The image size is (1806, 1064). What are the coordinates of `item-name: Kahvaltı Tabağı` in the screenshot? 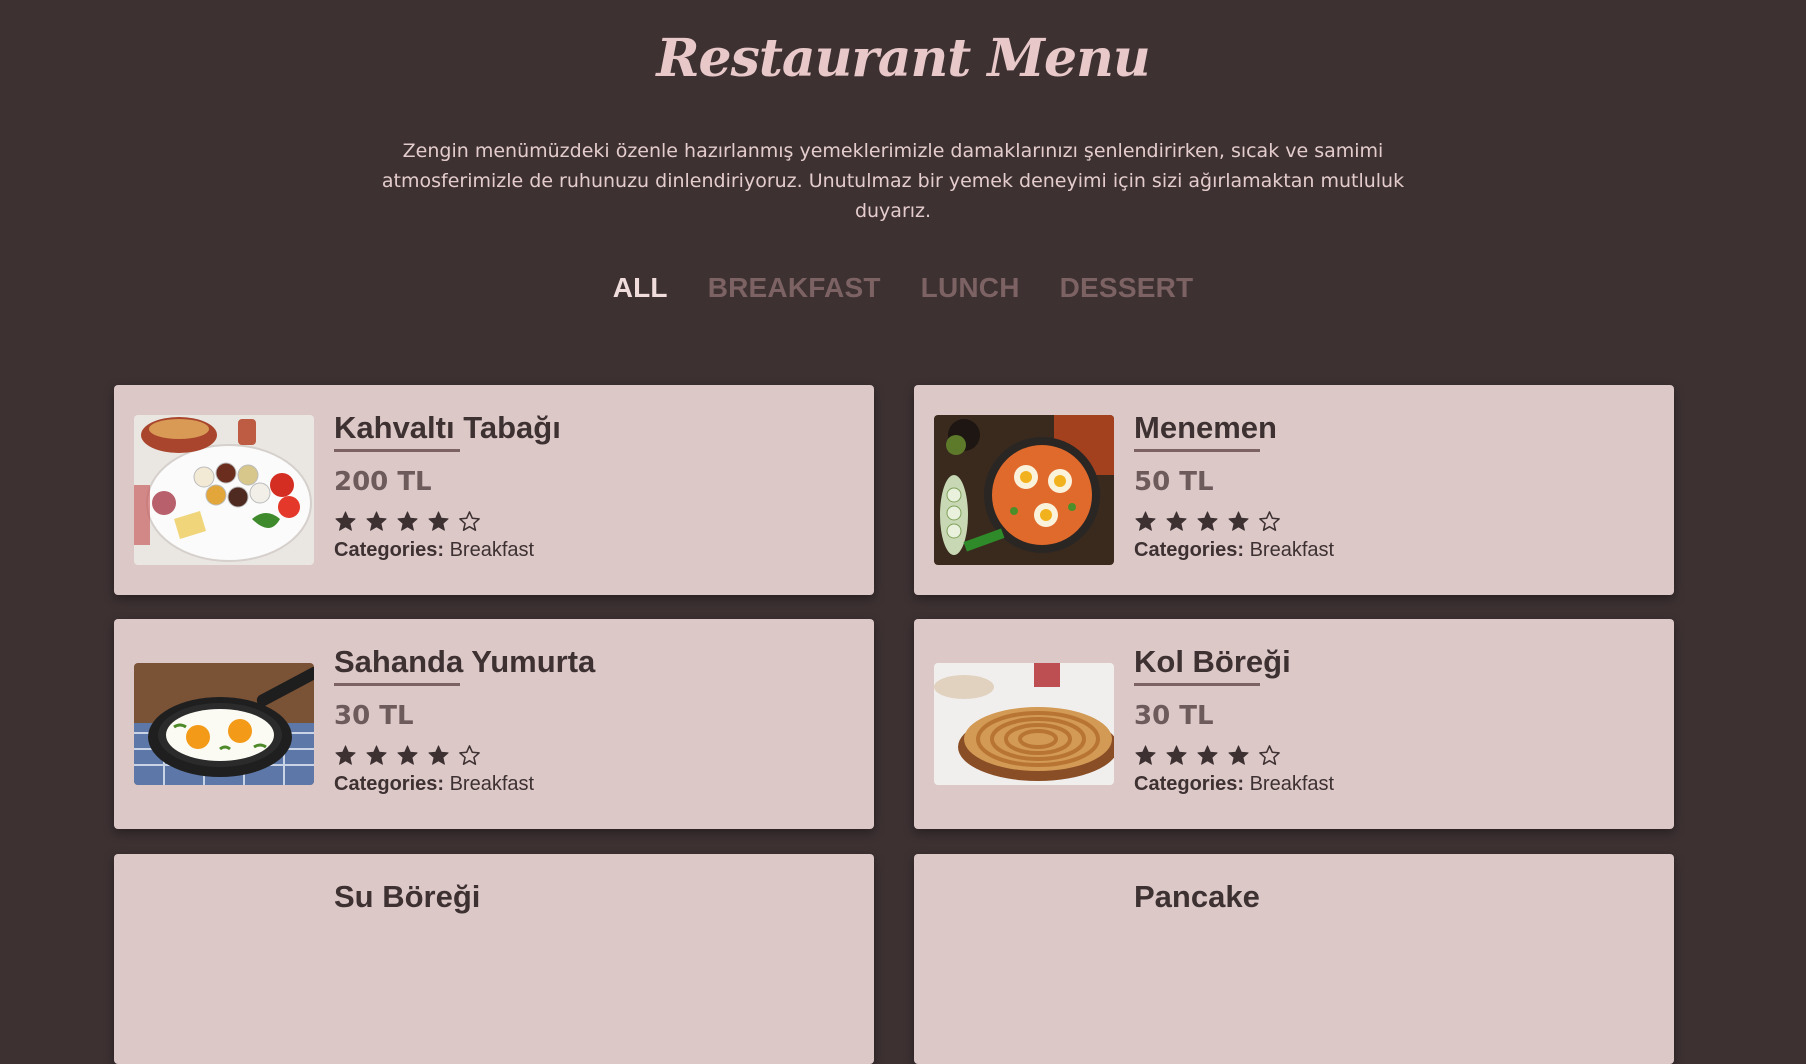 It's located at (447, 427).